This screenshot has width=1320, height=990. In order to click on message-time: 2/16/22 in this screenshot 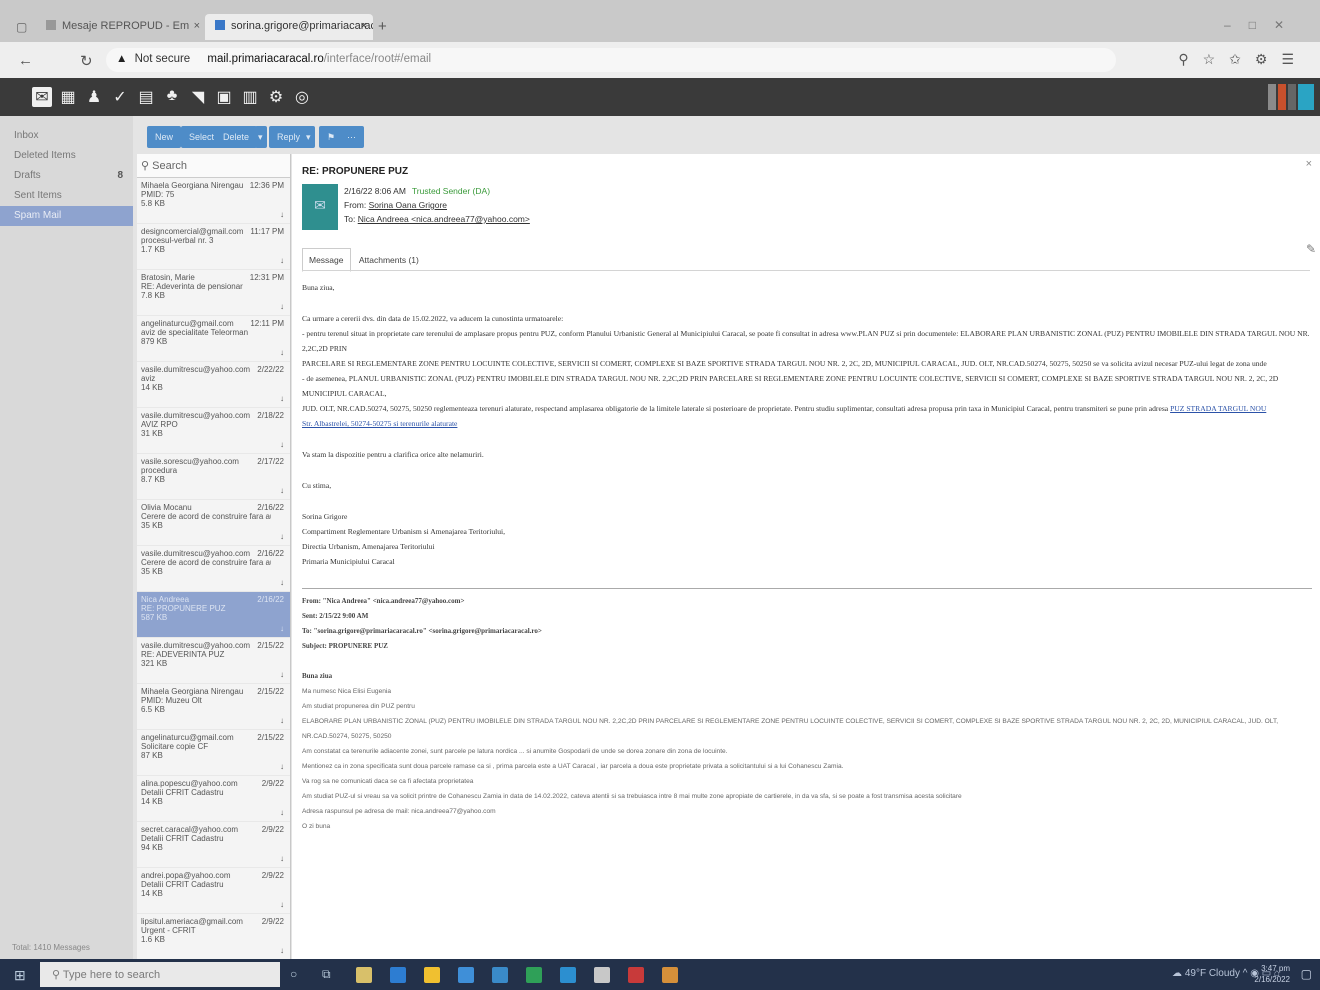, I will do `click(270, 553)`.